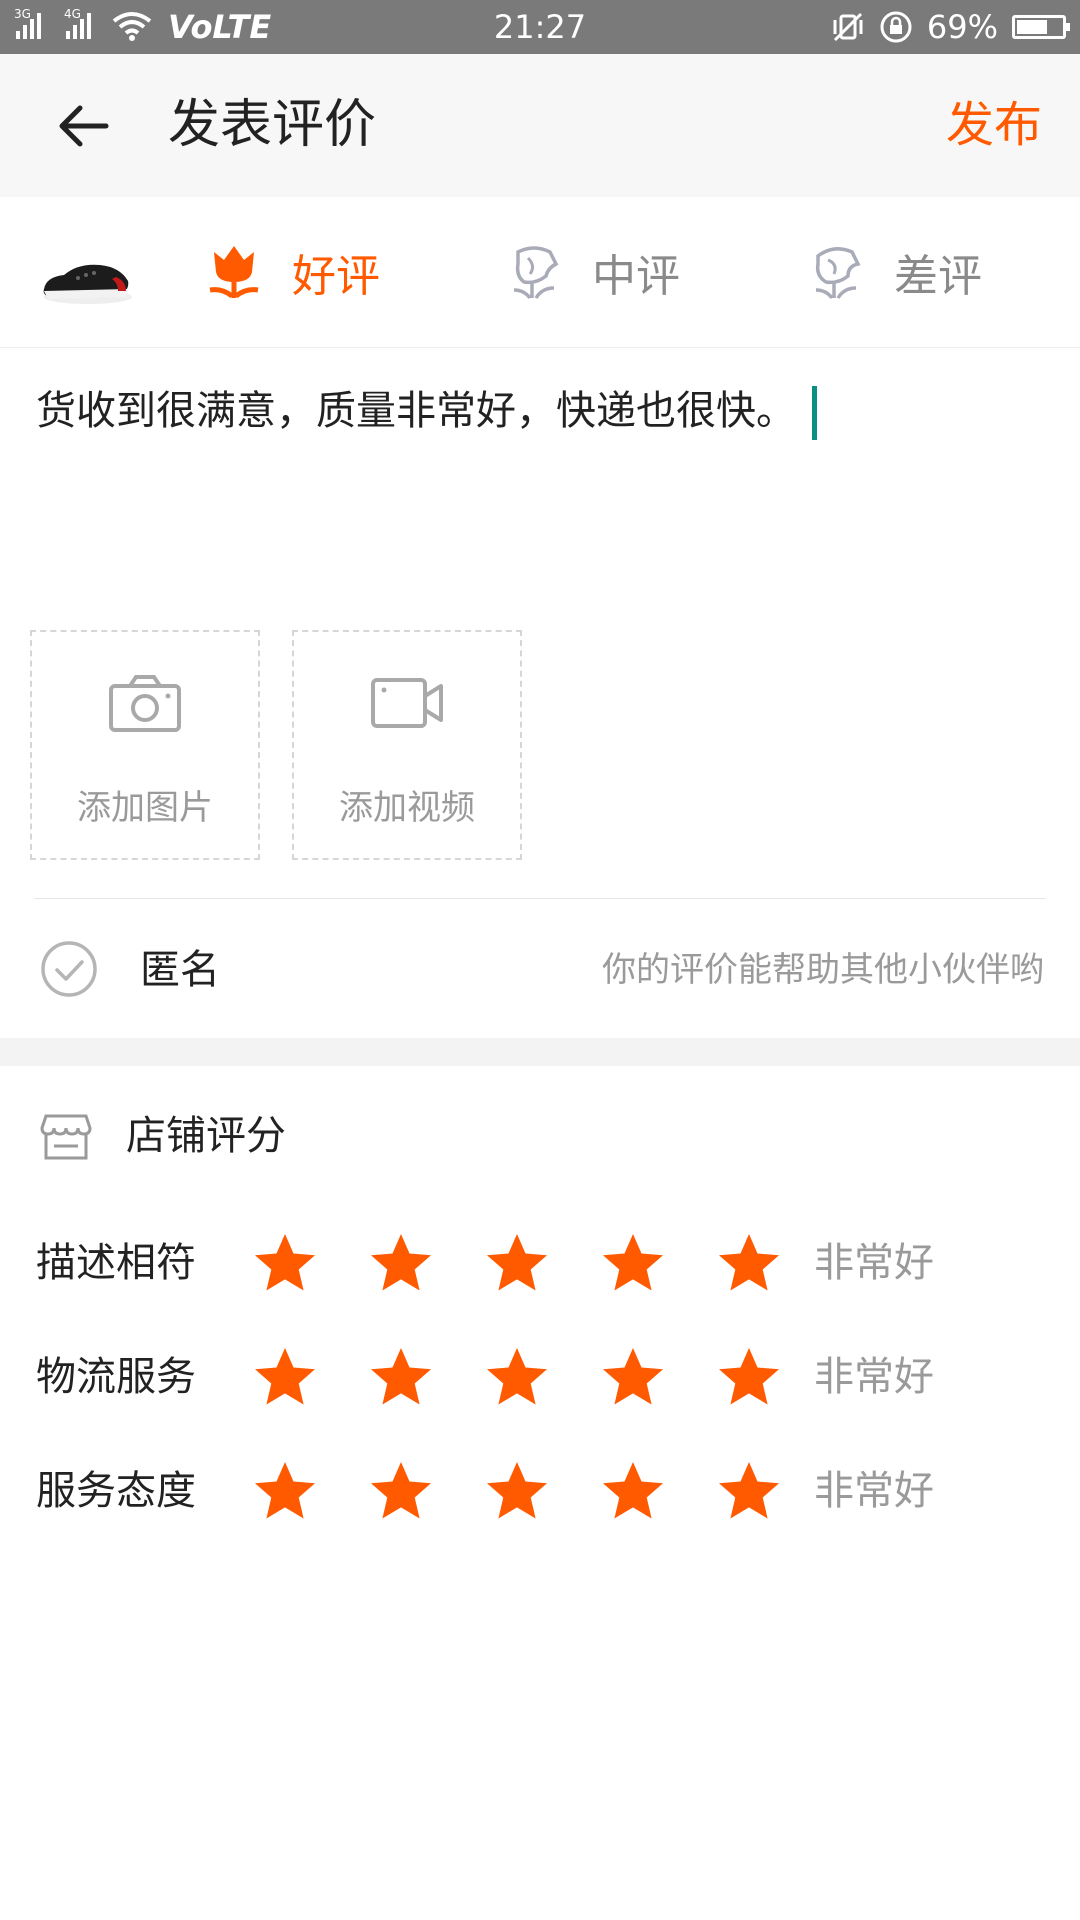 The height and width of the screenshot is (1920, 1080). I want to click on add-video-label: 添加视频, so click(407, 808).